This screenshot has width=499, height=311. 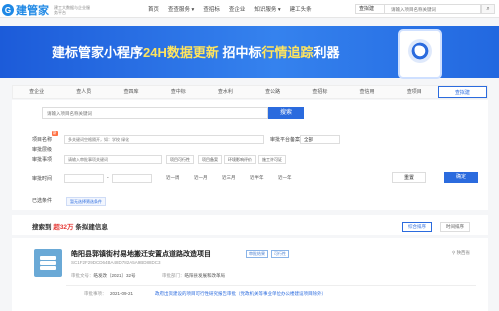 I want to click on tag-feasibility: 可行性, so click(x=280, y=254).